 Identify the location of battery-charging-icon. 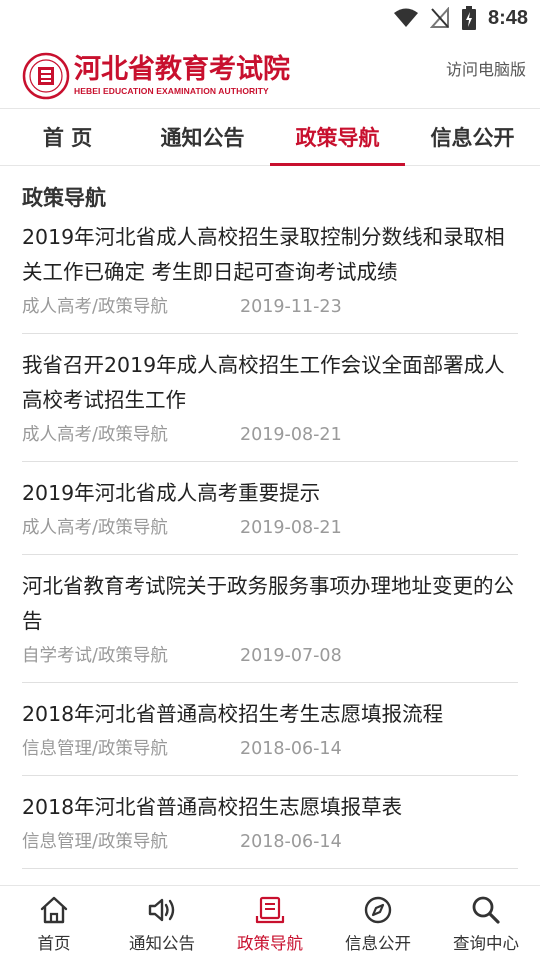
(468, 18).